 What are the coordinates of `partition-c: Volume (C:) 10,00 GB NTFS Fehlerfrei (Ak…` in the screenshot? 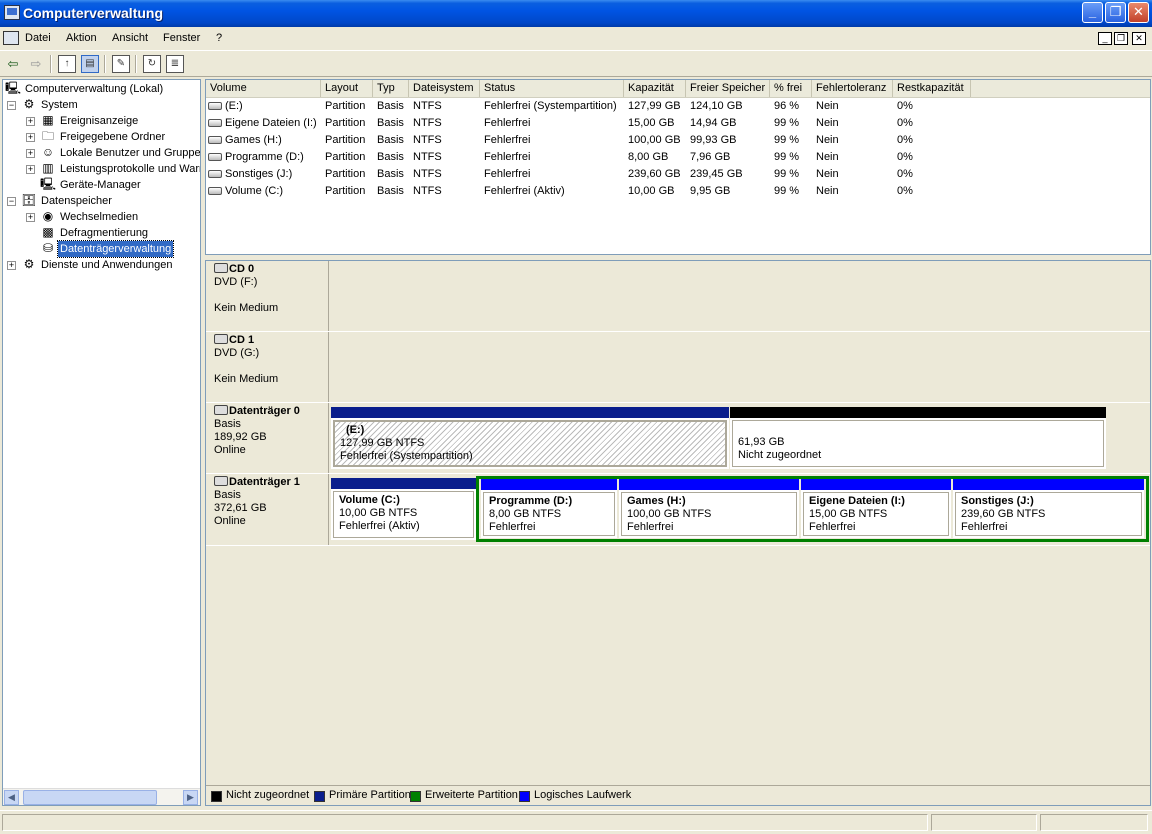 It's located at (403, 509).